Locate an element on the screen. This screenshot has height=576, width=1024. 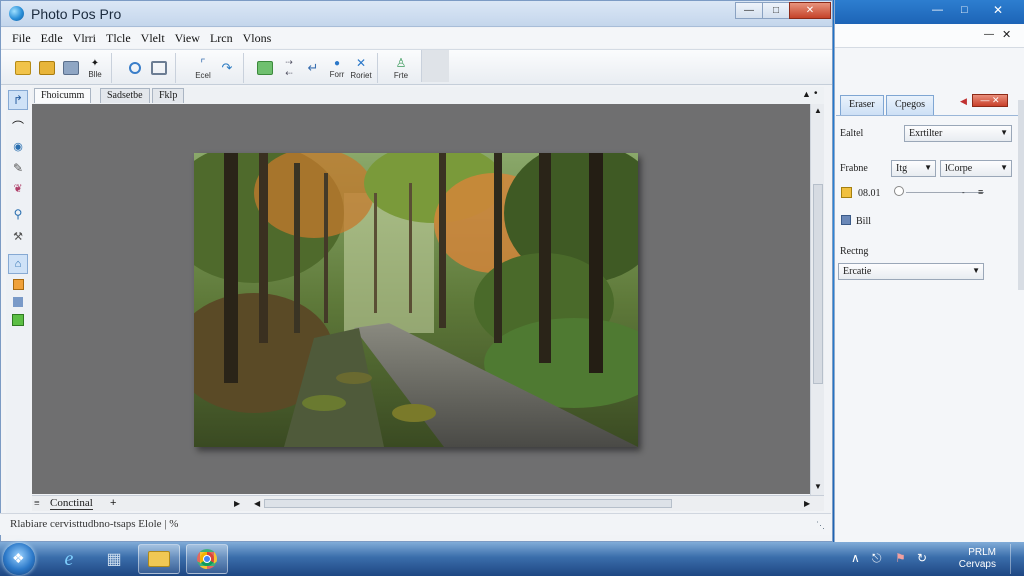
slider-menu-icon: ≡ is located at coordinates (980, 192).